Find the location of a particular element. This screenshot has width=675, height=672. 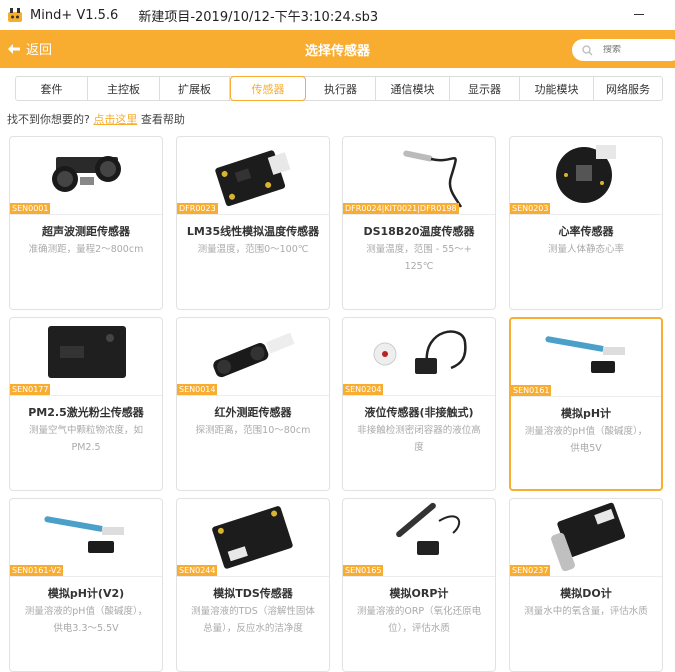

card-description: 测量水中的氧含量，评估水质 is located at coordinates (586, 611).